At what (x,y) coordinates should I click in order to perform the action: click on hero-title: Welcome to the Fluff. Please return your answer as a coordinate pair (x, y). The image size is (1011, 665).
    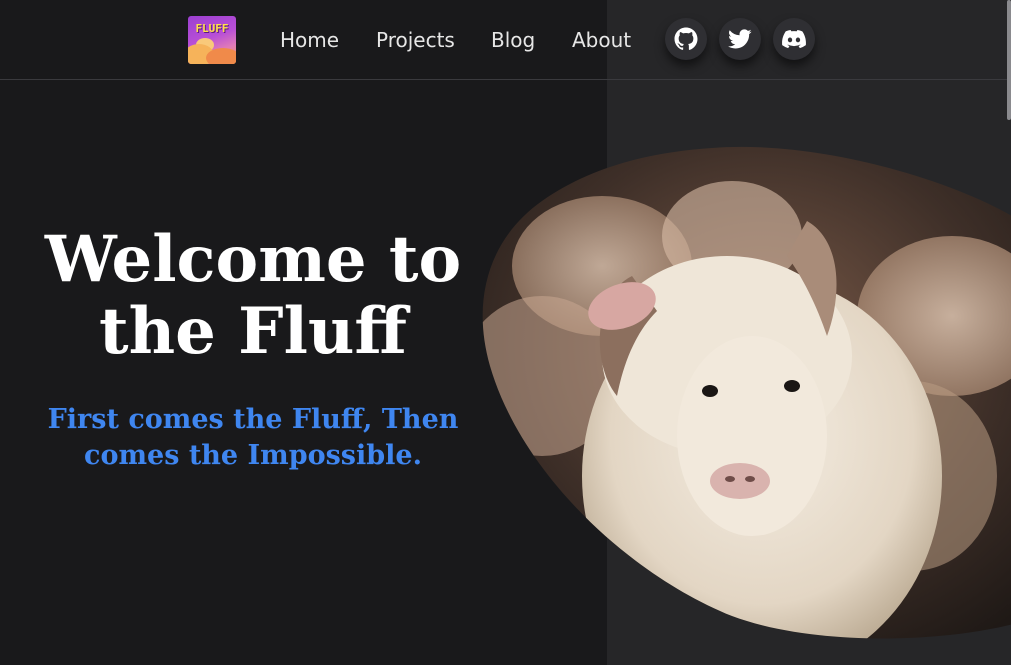
    Looking at the image, I should click on (253, 296).